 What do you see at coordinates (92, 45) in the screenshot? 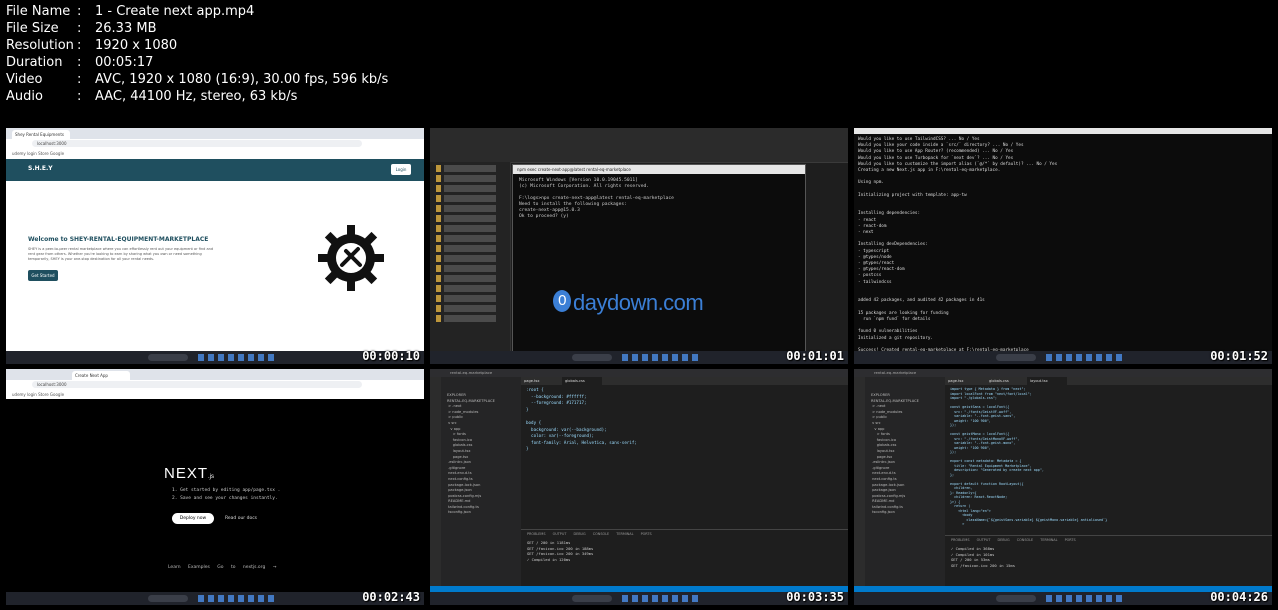
I see `info-row: Resolution:1920 x 1080` at bounding box center [92, 45].